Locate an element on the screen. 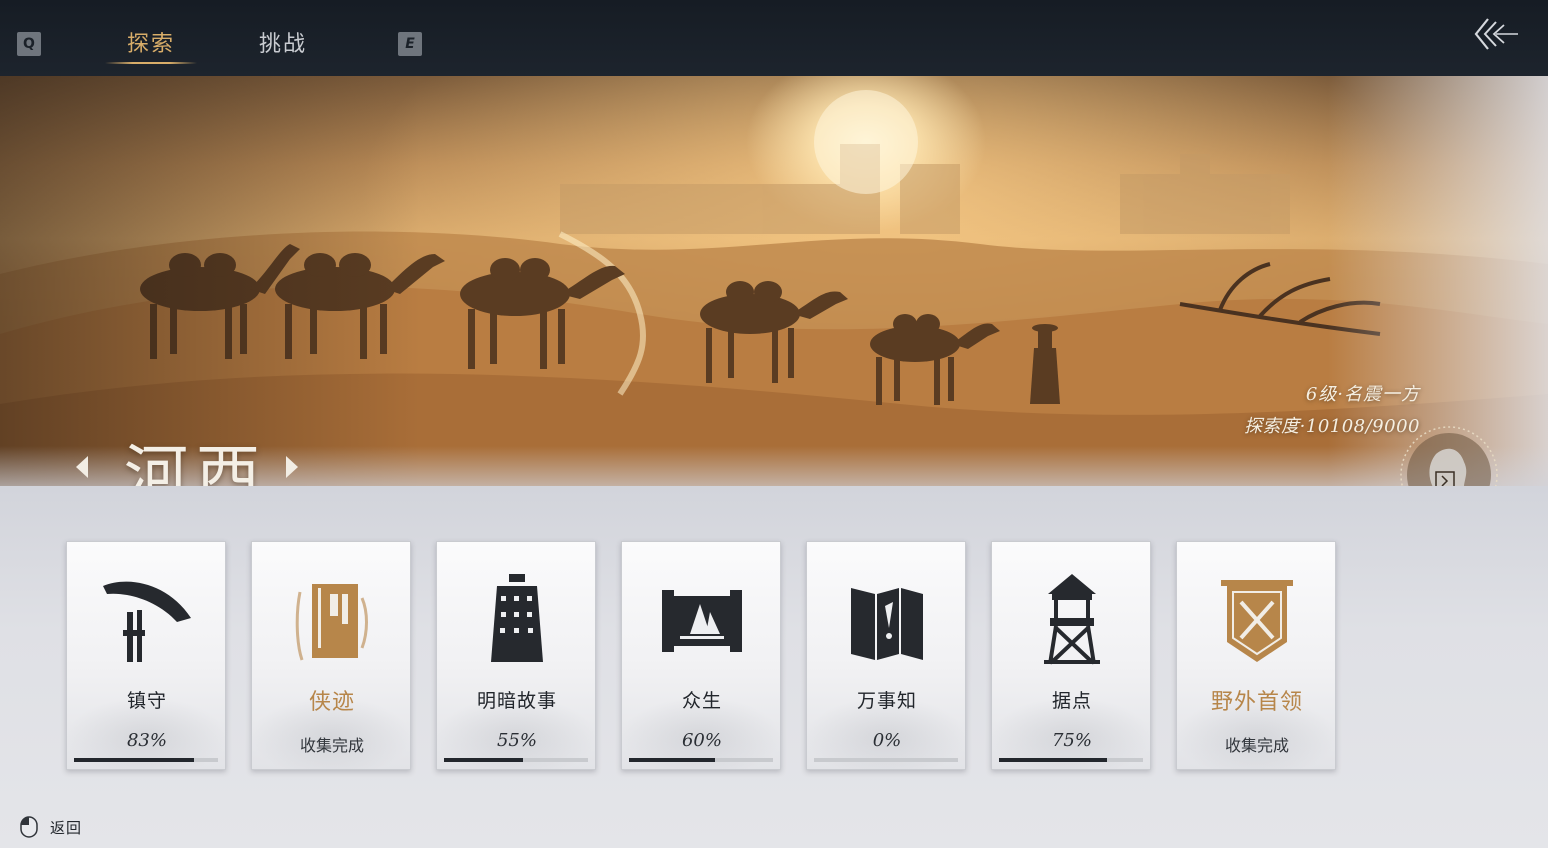 This screenshot has height=848, width=1548. q-key-hint: Q is located at coordinates (29, 44).